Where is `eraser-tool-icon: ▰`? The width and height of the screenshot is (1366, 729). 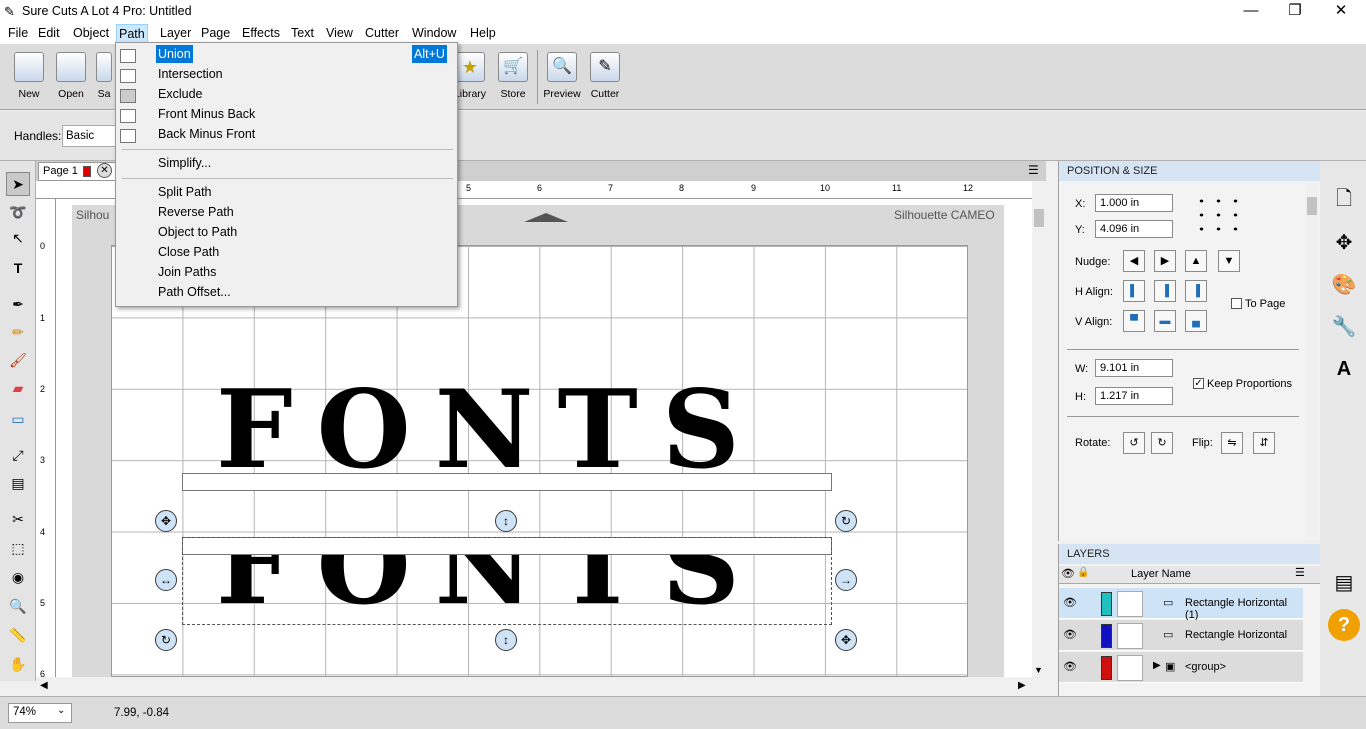 eraser-tool-icon: ▰ is located at coordinates (18, 389).